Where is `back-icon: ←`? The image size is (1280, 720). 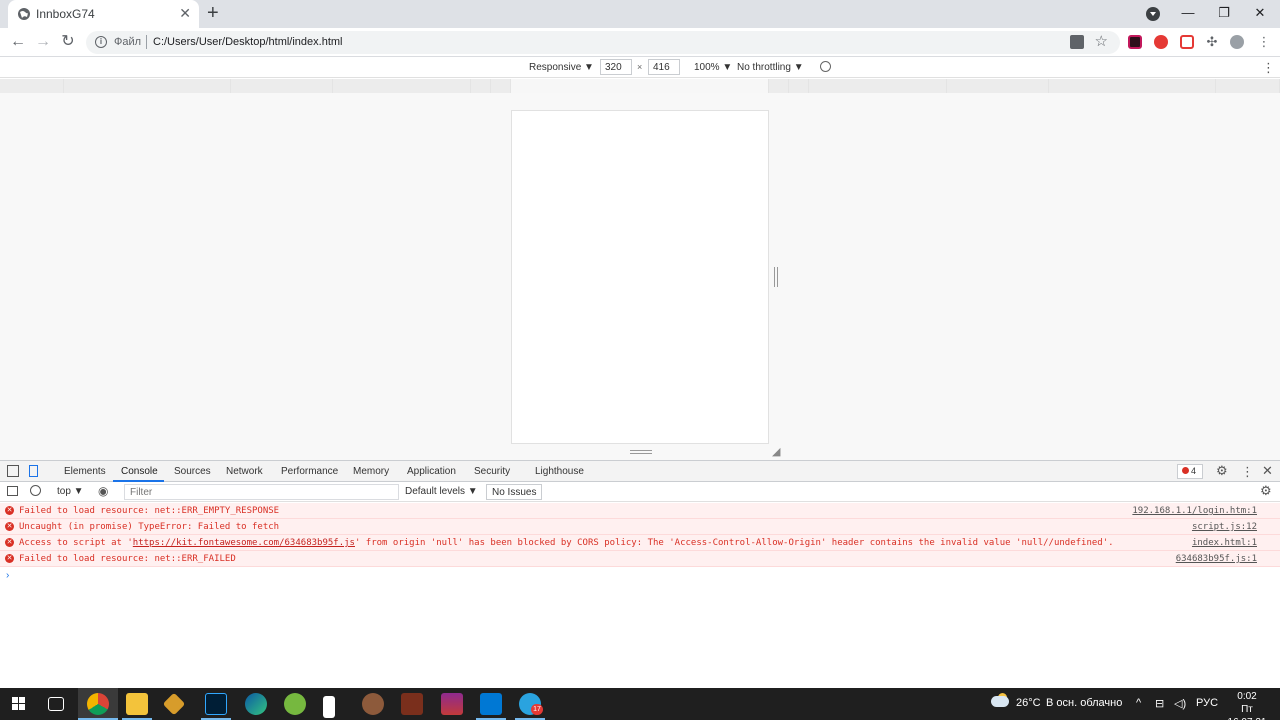 back-icon: ← is located at coordinates (18, 42).